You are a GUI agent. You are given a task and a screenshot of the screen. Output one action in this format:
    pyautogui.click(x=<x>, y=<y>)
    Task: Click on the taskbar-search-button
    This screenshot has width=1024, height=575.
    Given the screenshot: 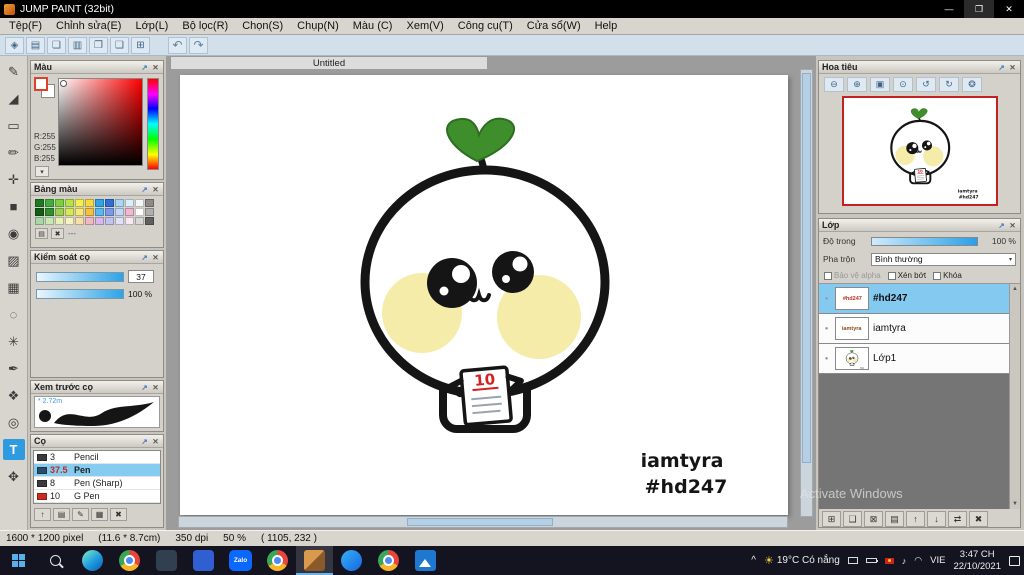 What is the action you would take?
    pyautogui.click(x=55, y=560)
    